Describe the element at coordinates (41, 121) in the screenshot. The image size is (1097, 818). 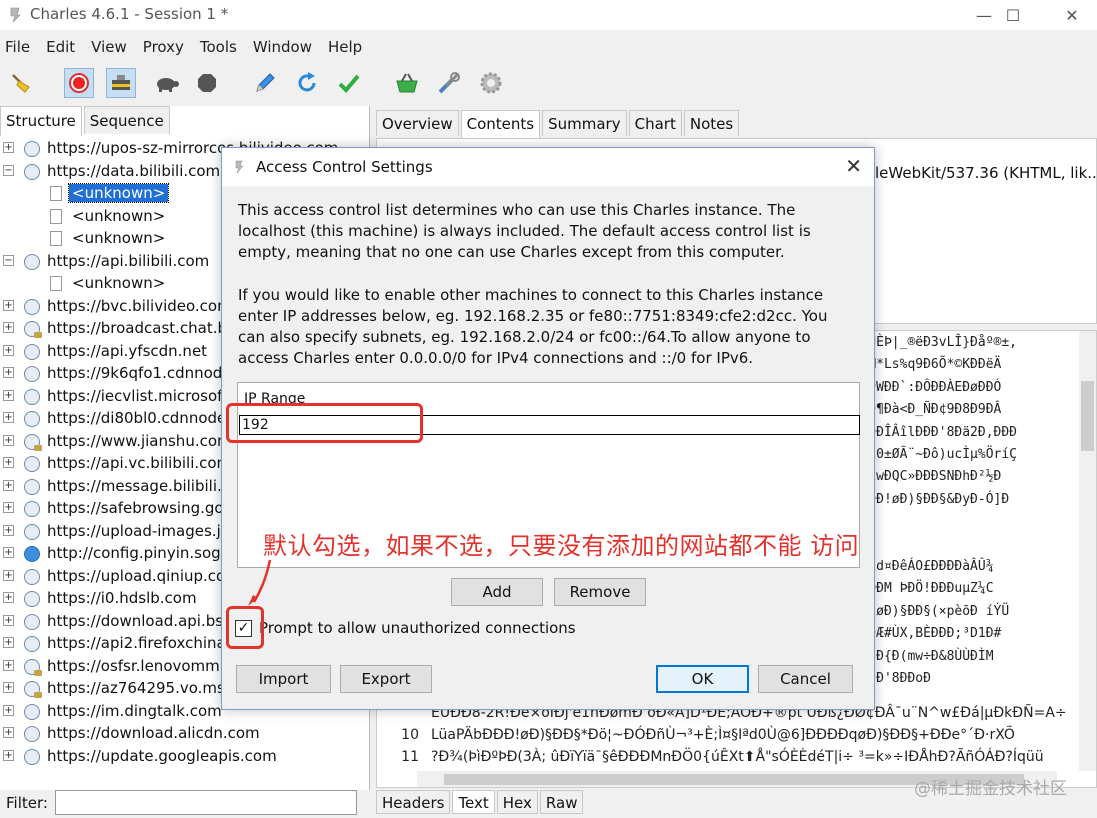
I see `tab-structure: Structure` at that location.